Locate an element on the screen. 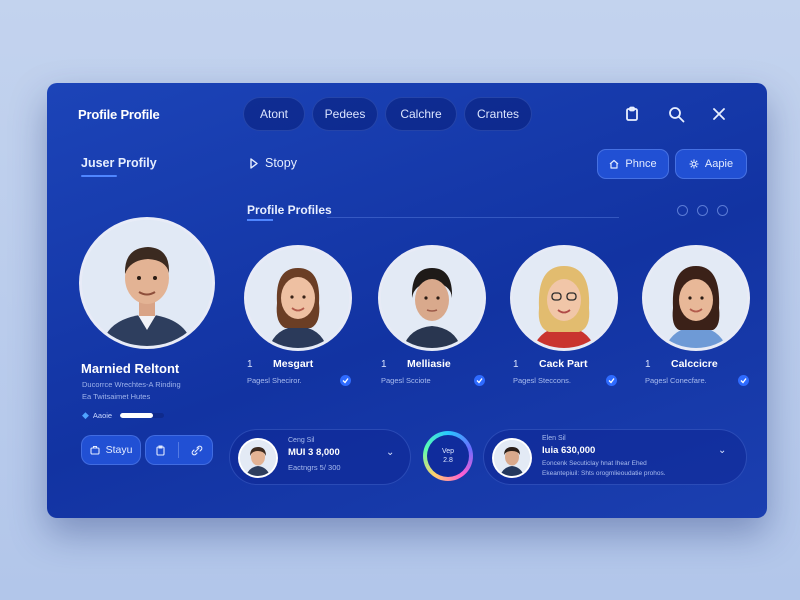 The width and height of the screenshot is (800, 600). card-value-1: MUI 3 8,000 is located at coordinates (314, 452).